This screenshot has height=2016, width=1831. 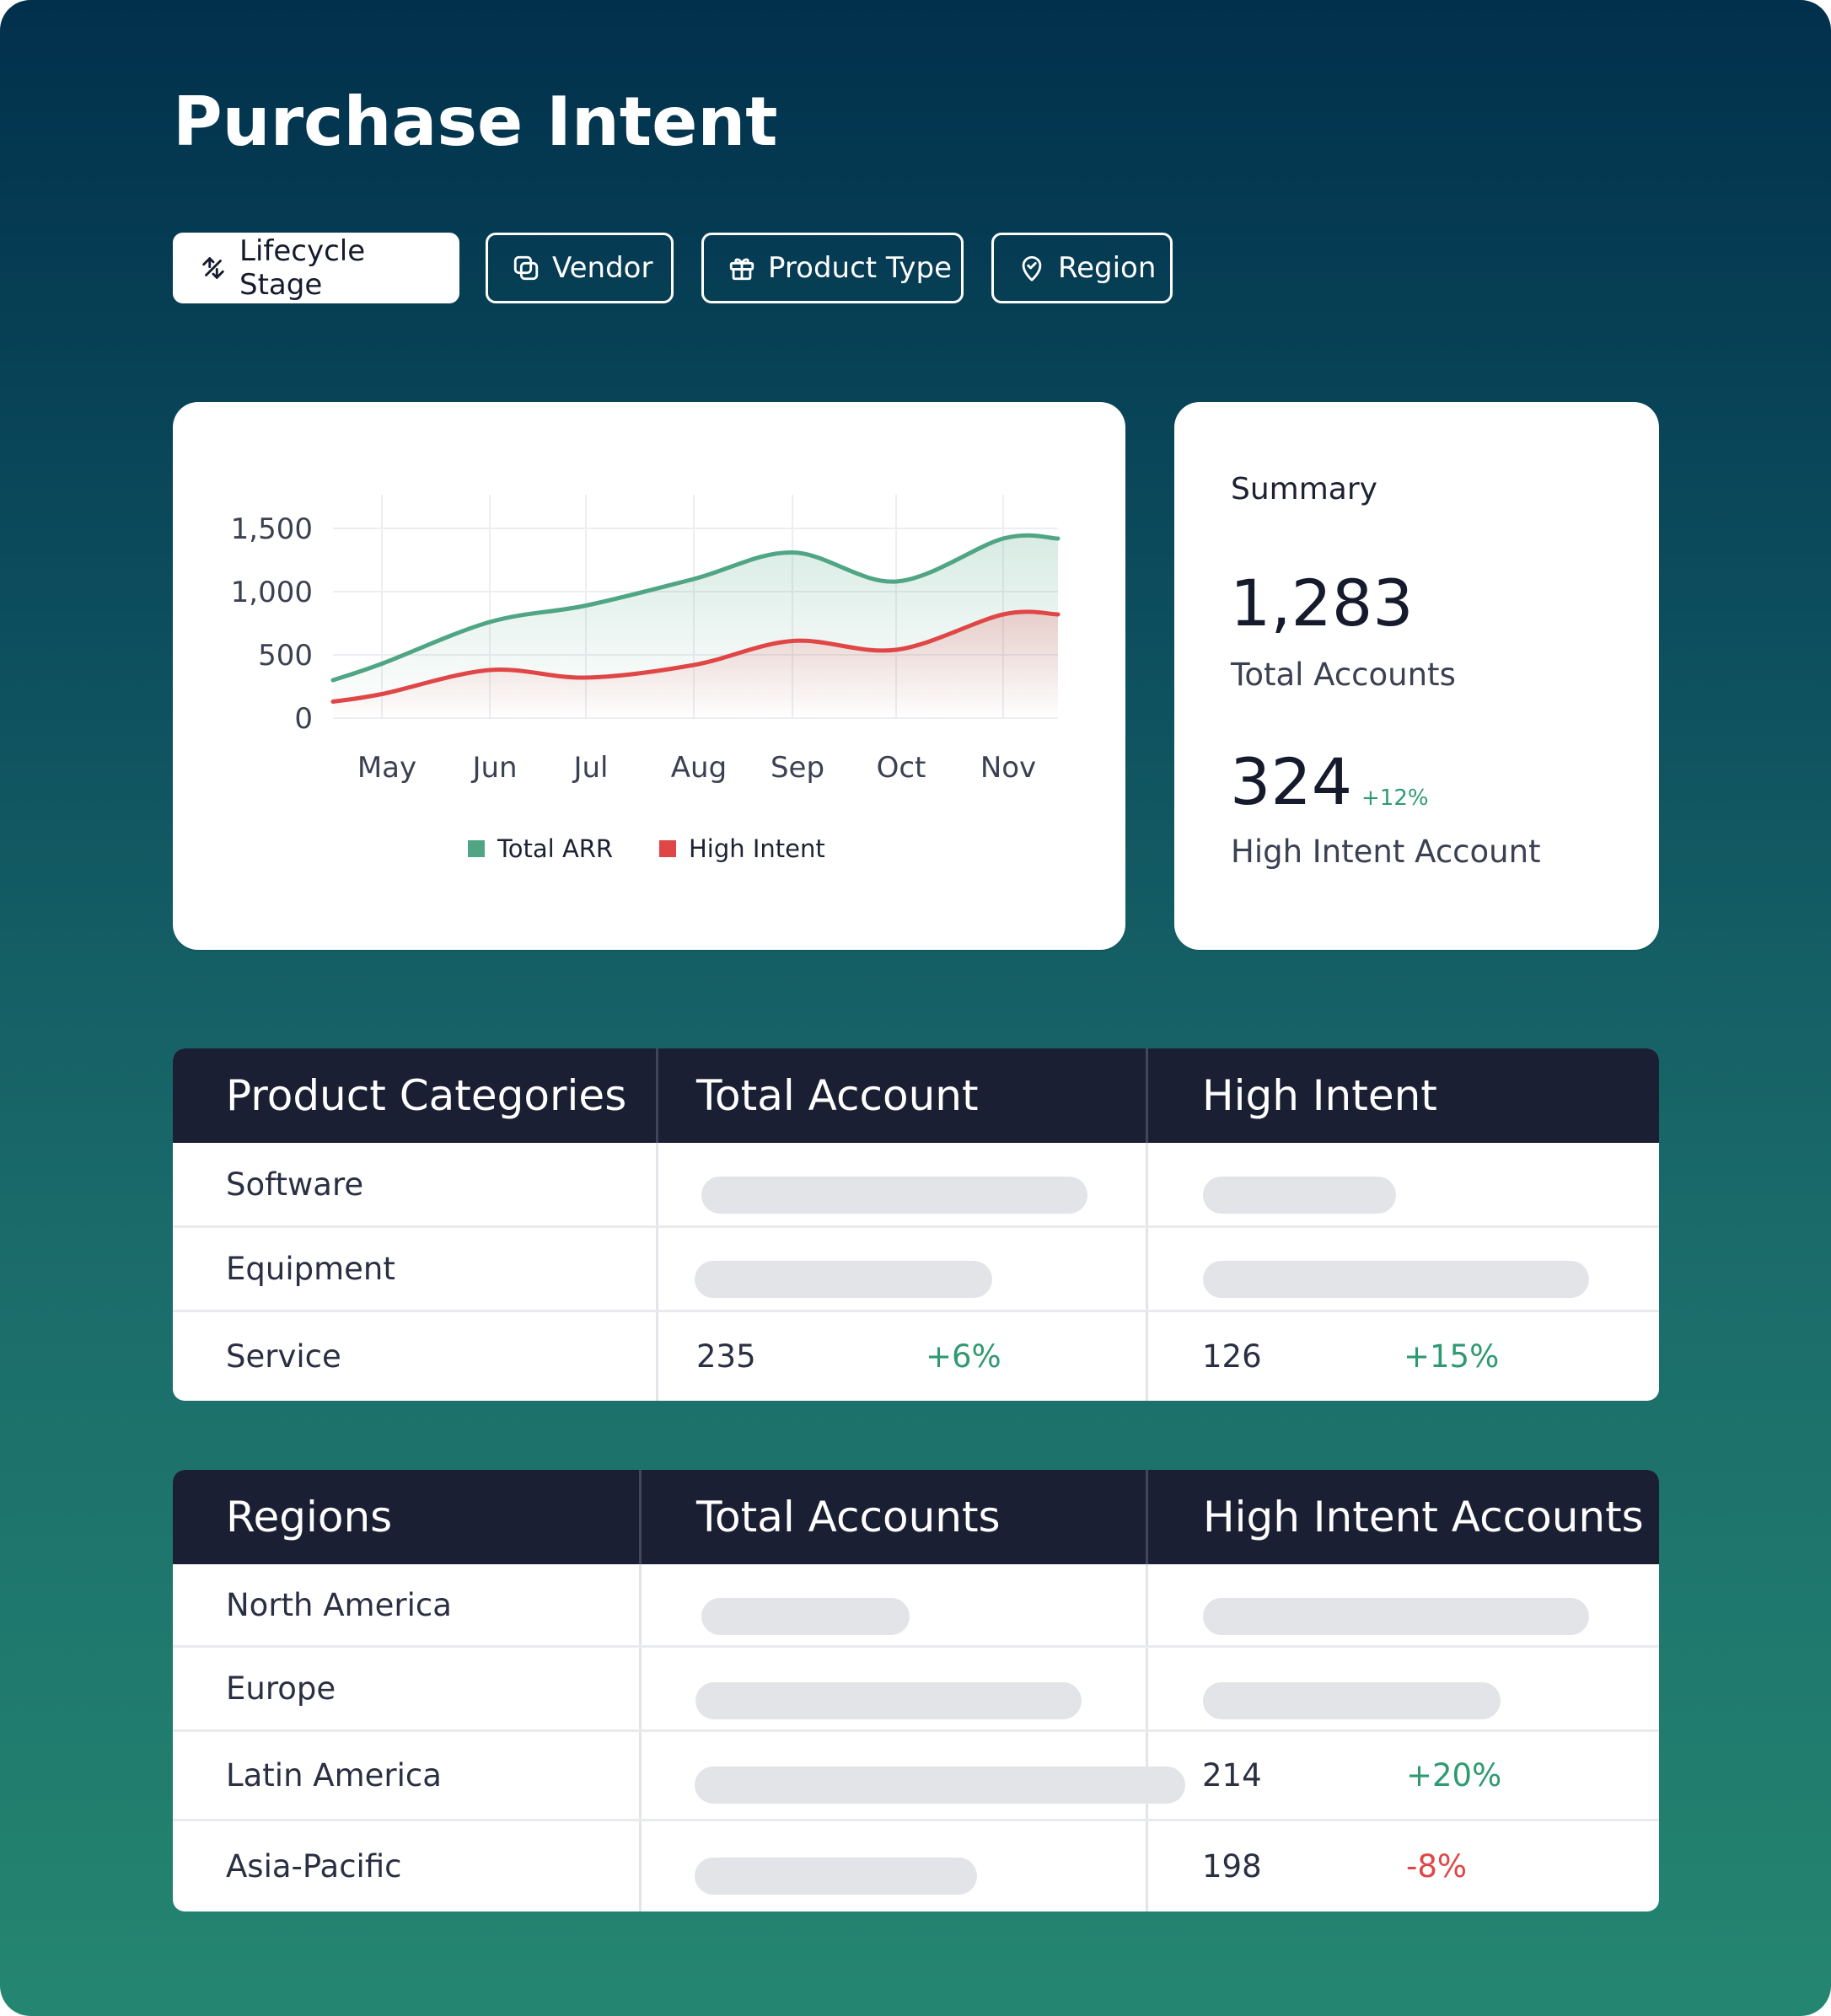 I want to click on column-header-regions: Regions, so click(x=309, y=1517).